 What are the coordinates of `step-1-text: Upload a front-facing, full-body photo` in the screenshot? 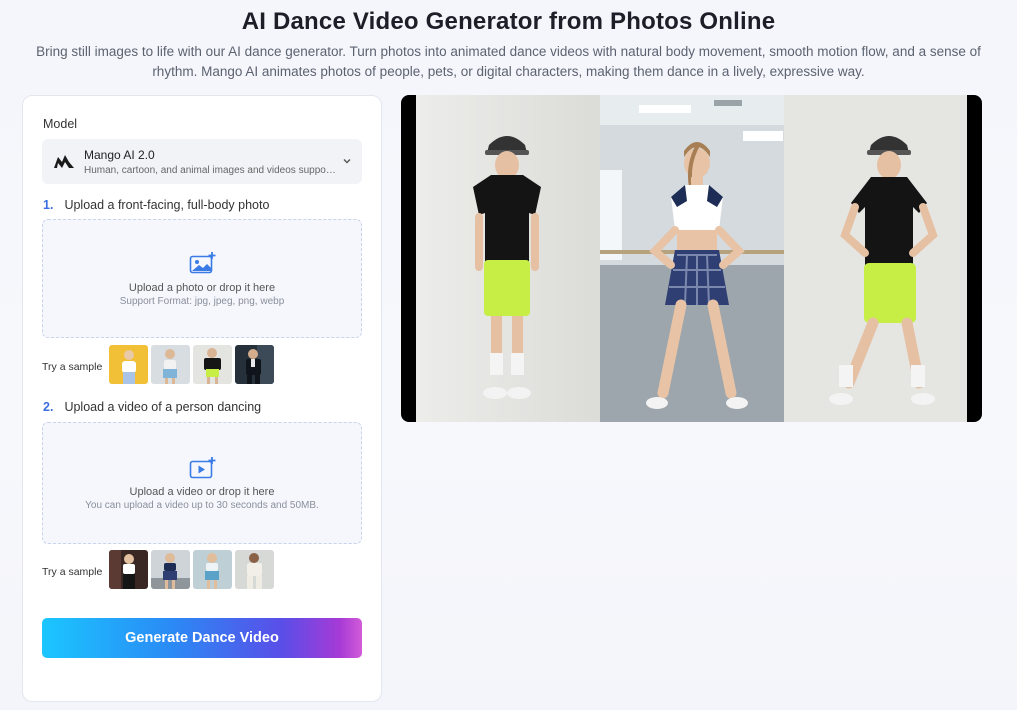 It's located at (167, 205).